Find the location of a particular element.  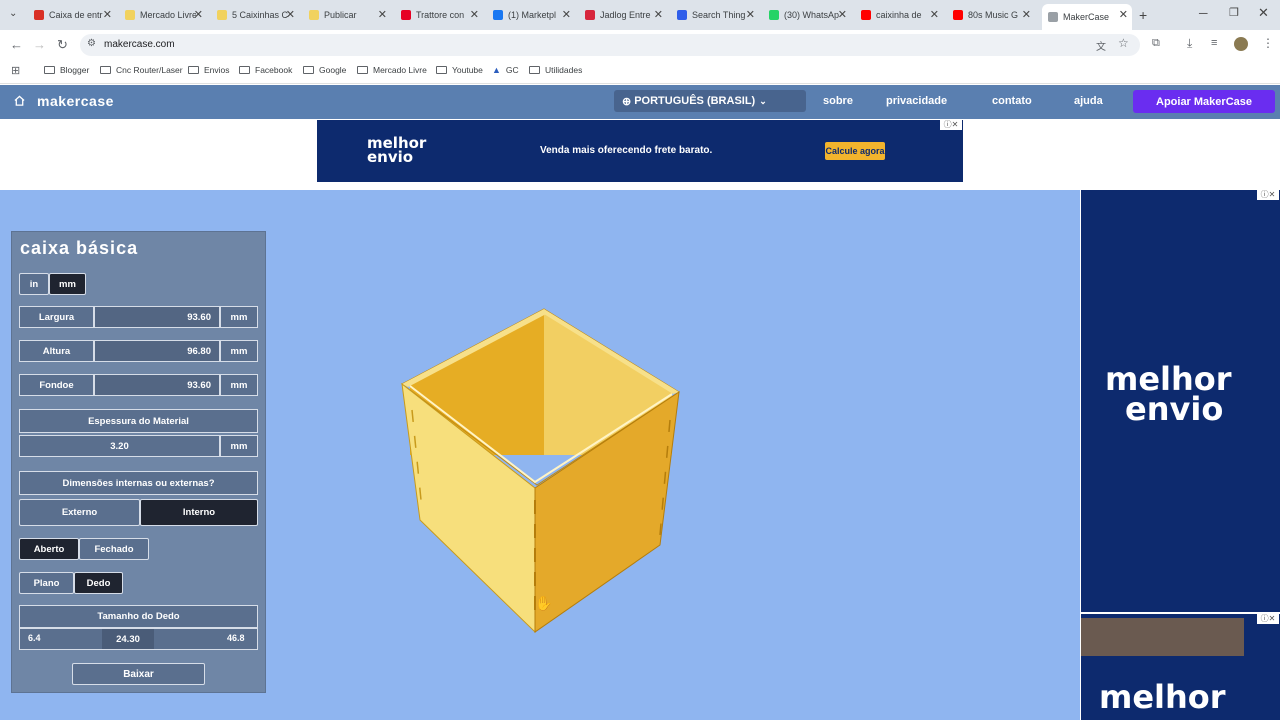

dims-external-button: Externo is located at coordinates (79, 512).